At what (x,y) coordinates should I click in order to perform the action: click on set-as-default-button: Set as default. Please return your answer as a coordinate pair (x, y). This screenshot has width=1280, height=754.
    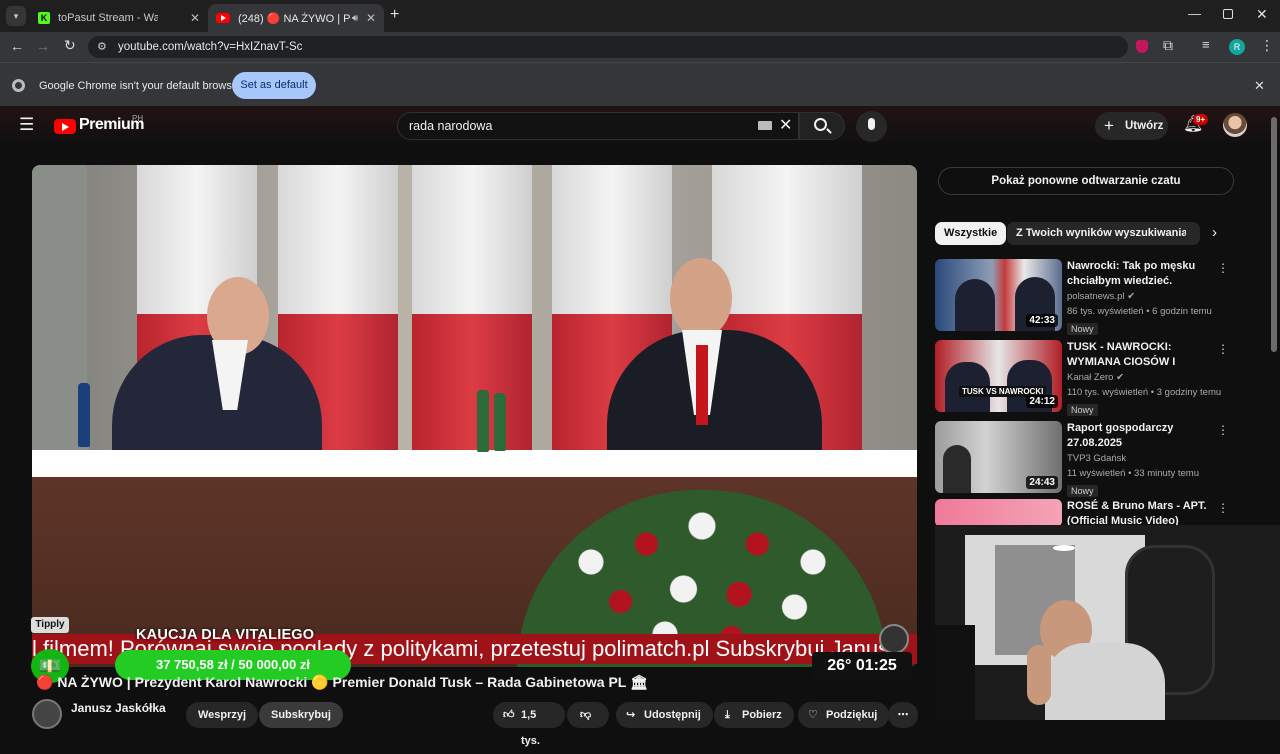
    Looking at the image, I should click on (274, 85).